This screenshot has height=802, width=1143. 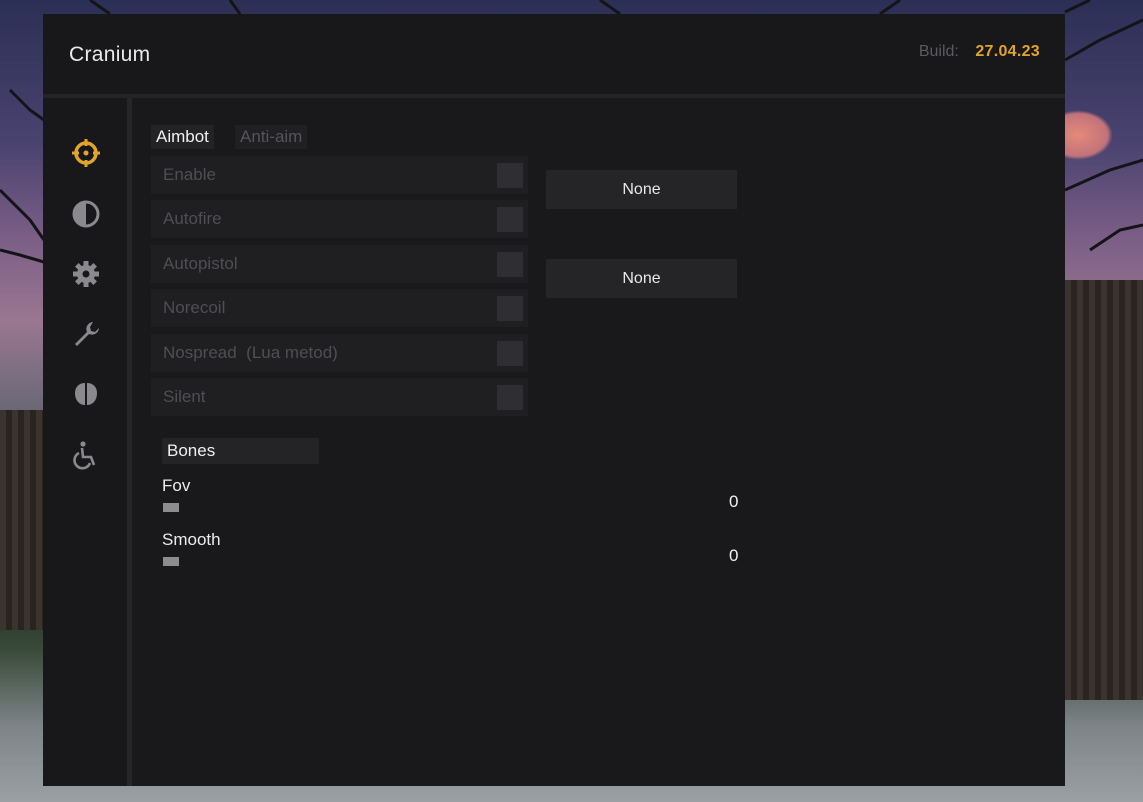 What do you see at coordinates (189, 174) in the screenshot?
I see `option-label: Enable` at bounding box center [189, 174].